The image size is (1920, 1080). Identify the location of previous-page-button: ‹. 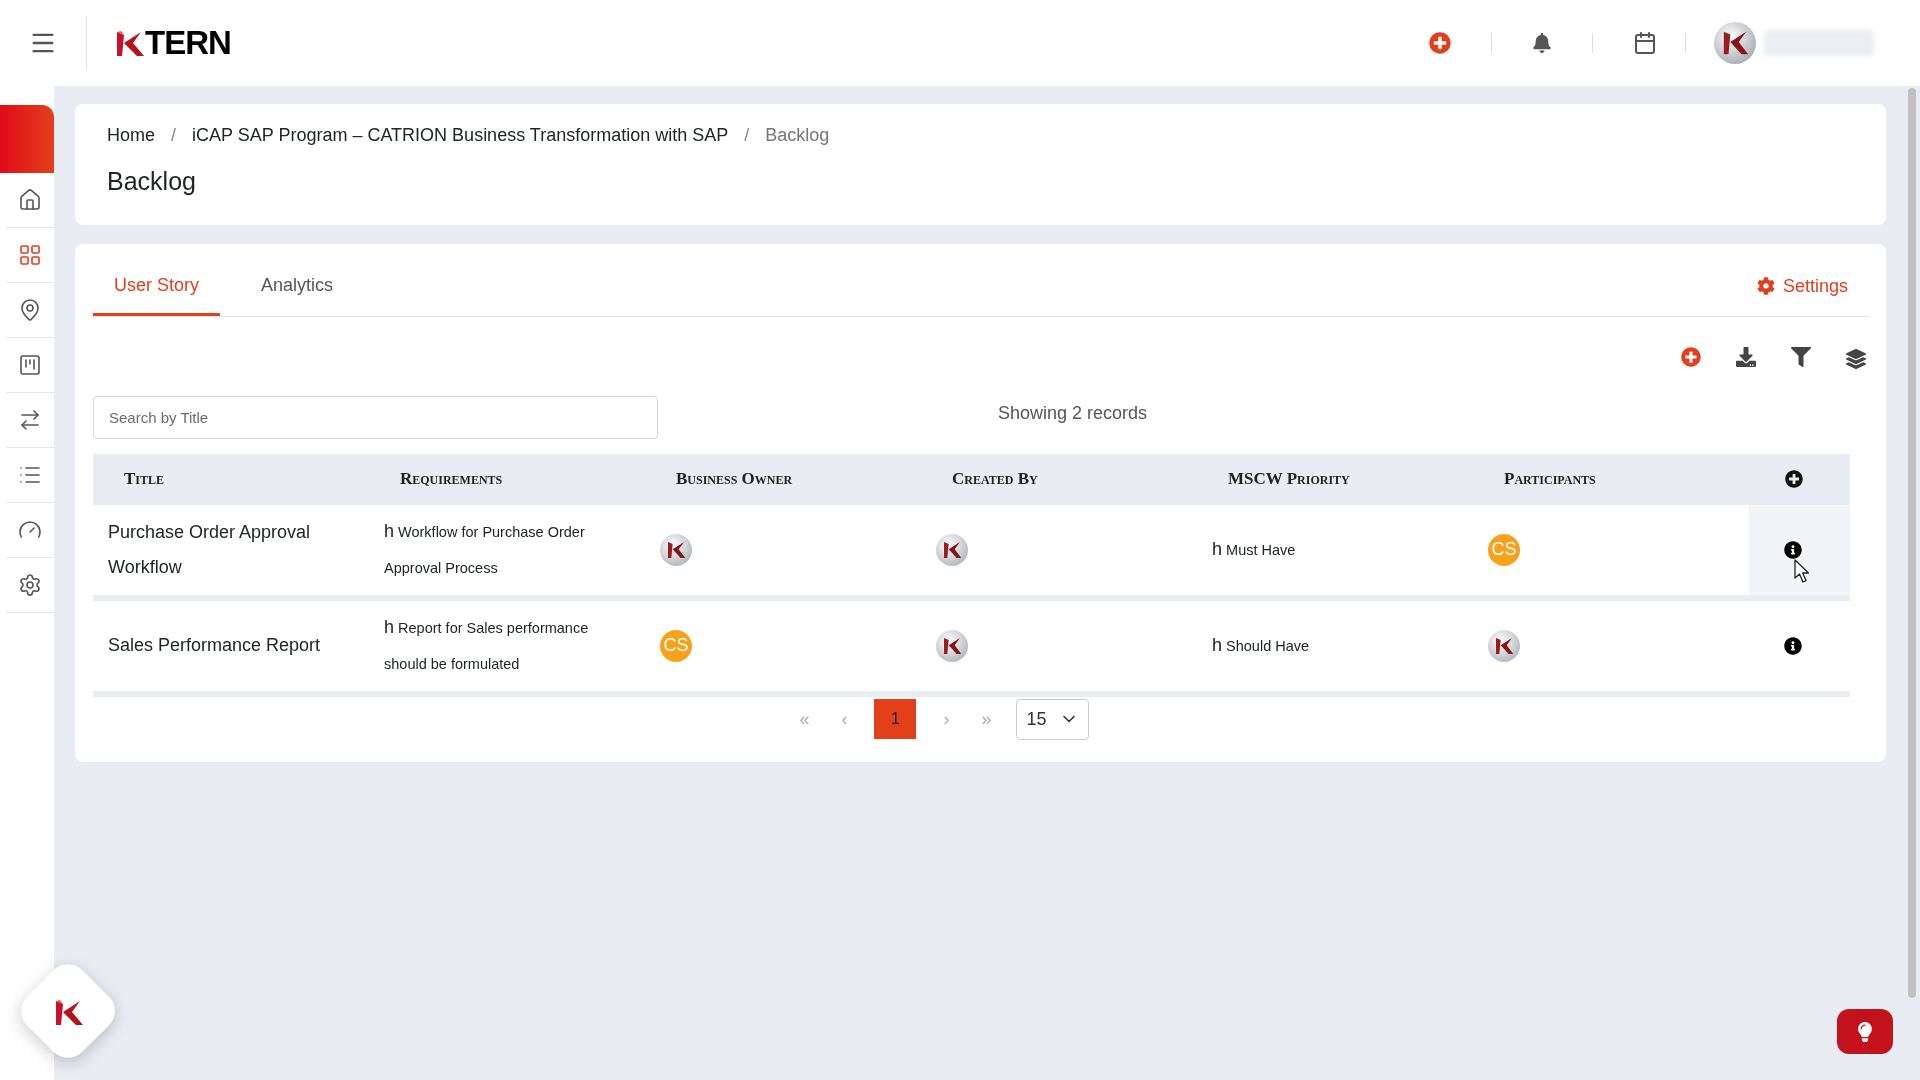
(844, 719).